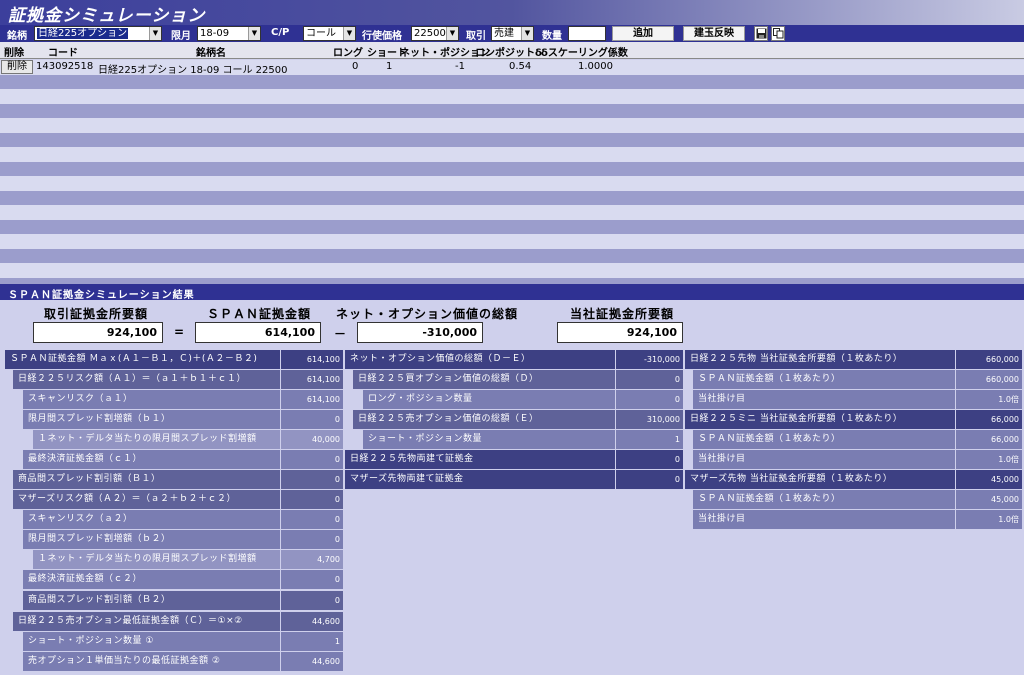 This screenshot has height=675, width=1024. I want to click on strike-select: 22500 ▼, so click(435, 33).